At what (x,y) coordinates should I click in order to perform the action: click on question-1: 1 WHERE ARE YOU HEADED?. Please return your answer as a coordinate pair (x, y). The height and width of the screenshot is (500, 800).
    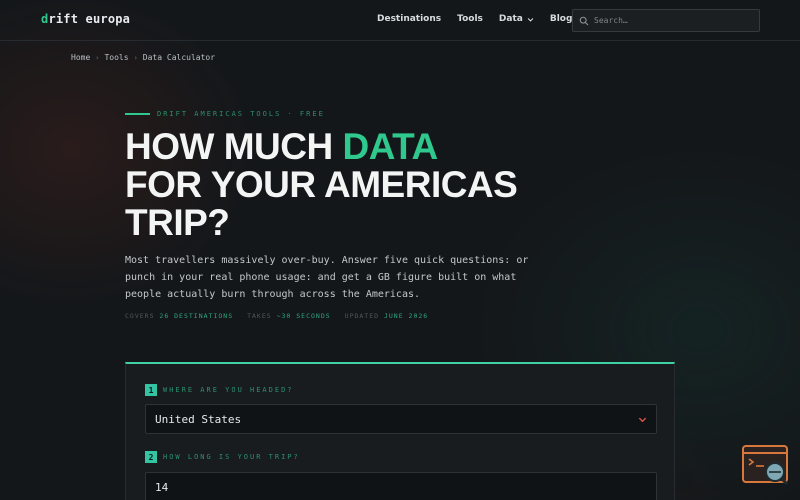
    Looking at the image, I should click on (219, 390).